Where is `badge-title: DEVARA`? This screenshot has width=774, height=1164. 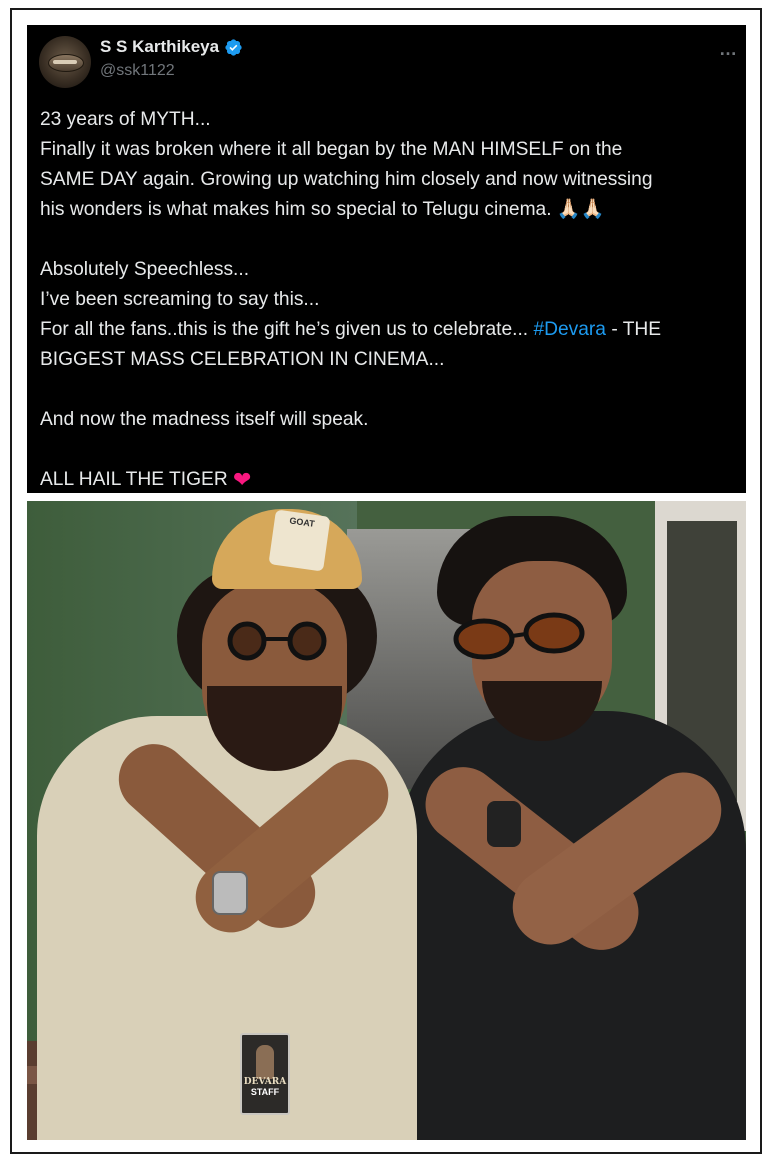 badge-title: DEVARA is located at coordinates (265, 1082).